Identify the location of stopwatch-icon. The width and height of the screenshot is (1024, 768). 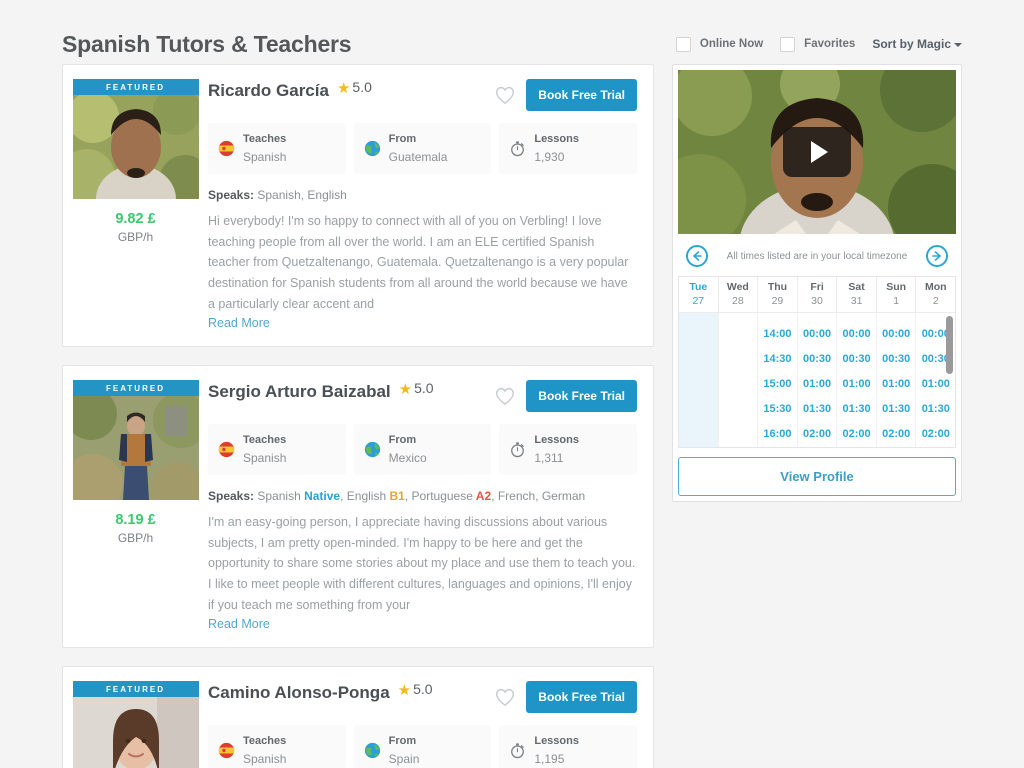
(518, 751).